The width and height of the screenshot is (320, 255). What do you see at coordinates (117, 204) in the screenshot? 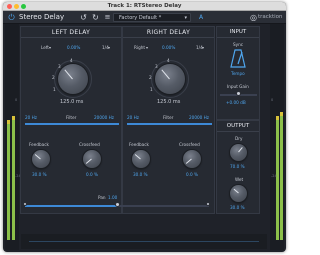
I see `pan-thumb` at bounding box center [117, 204].